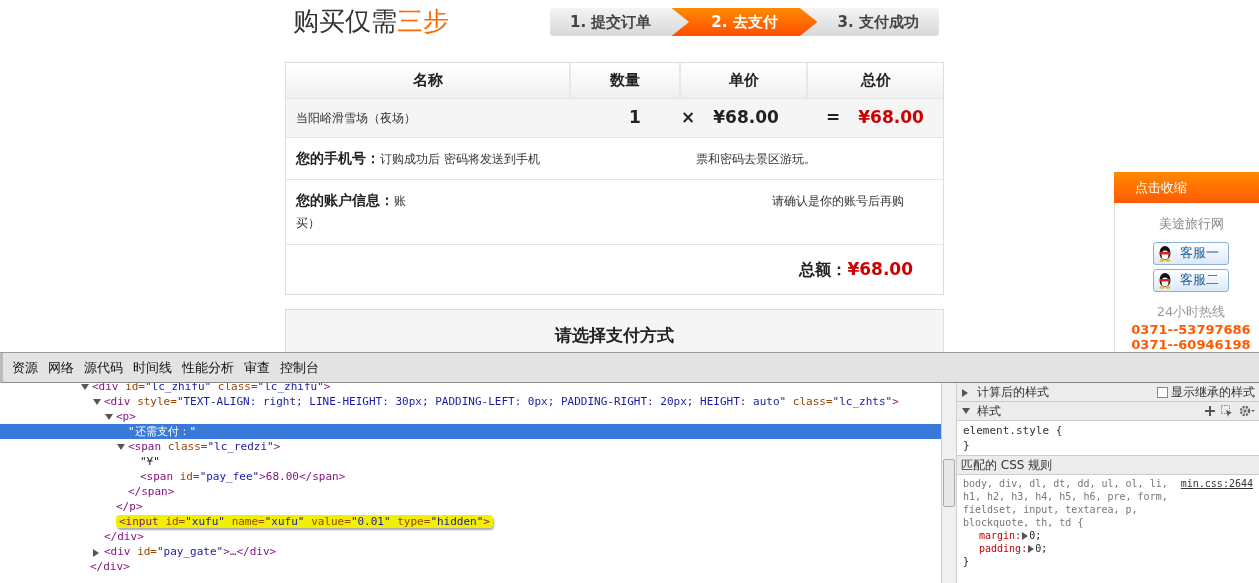 The width and height of the screenshot is (1259, 583). Describe the element at coordinates (371, 21) in the screenshot. I see `page-heading: 购买仅需三步` at that location.